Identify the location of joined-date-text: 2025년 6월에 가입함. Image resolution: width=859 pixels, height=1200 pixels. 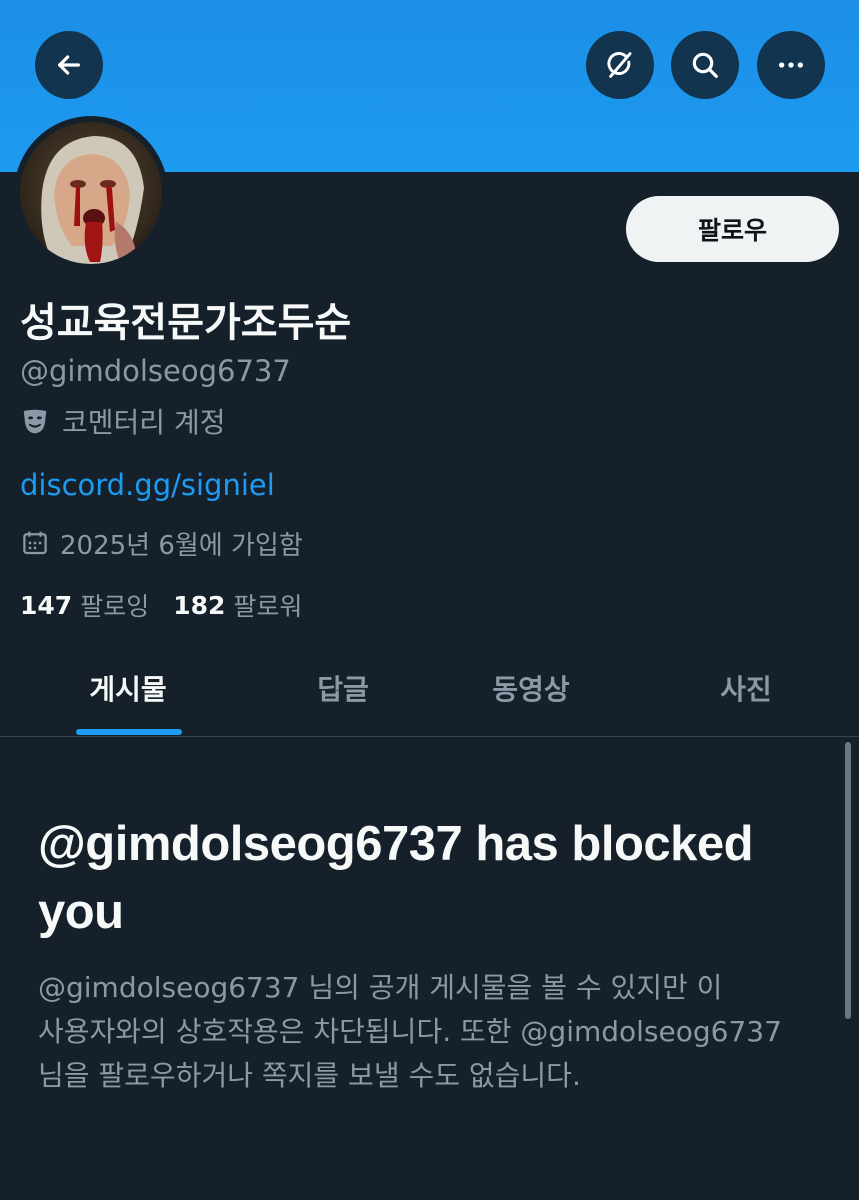
(181, 545).